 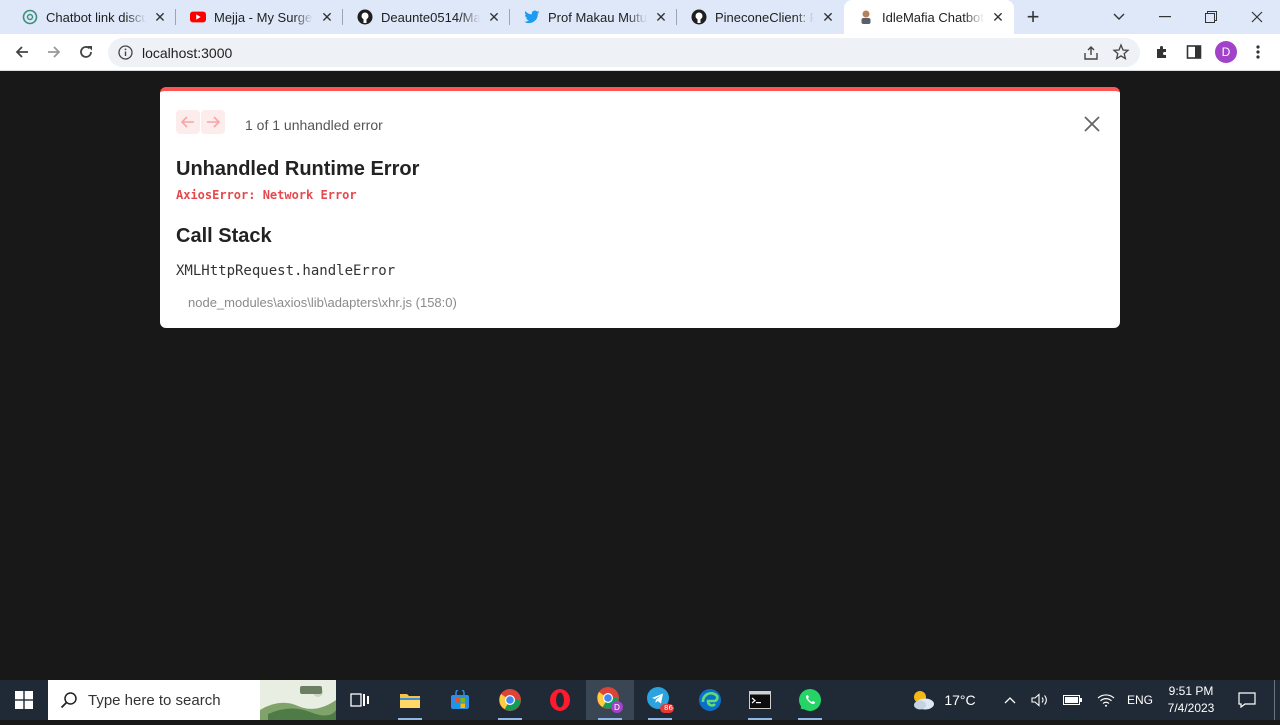 What do you see at coordinates (1106, 700) in the screenshot?
I see `wifi-icon` at bounding box center [1106, 700].